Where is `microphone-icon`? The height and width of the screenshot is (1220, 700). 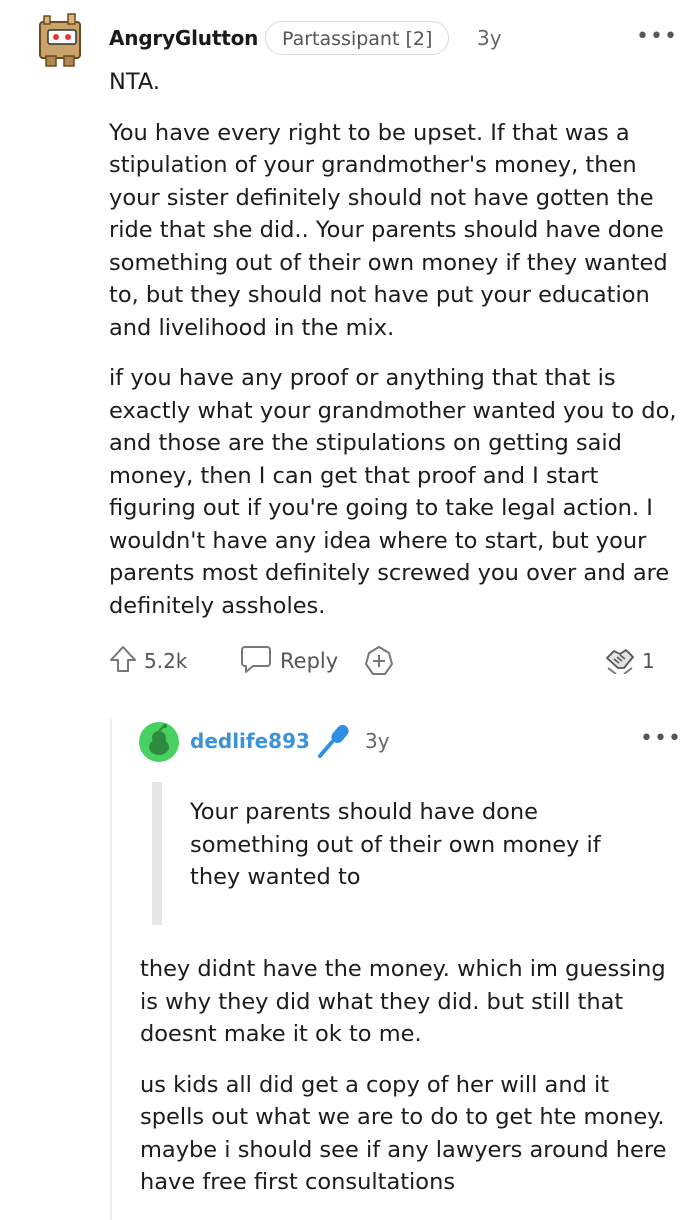
microphone-icon is located at coordinates (335, 741).